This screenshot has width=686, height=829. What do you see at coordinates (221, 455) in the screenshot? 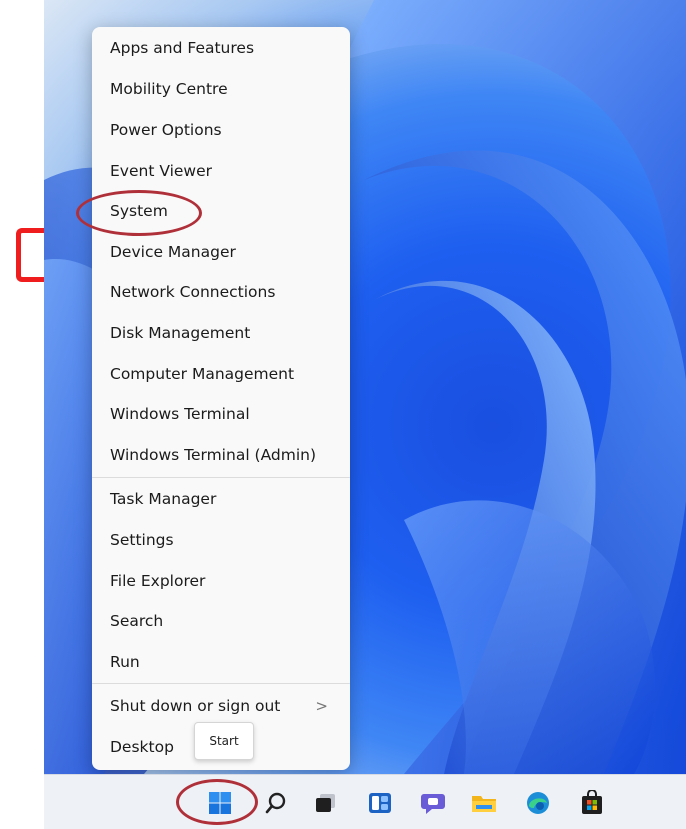
I see `menu-item-windows-terminal-admin: Windows Terminal (Admin)` at bounding box center [221, 455].